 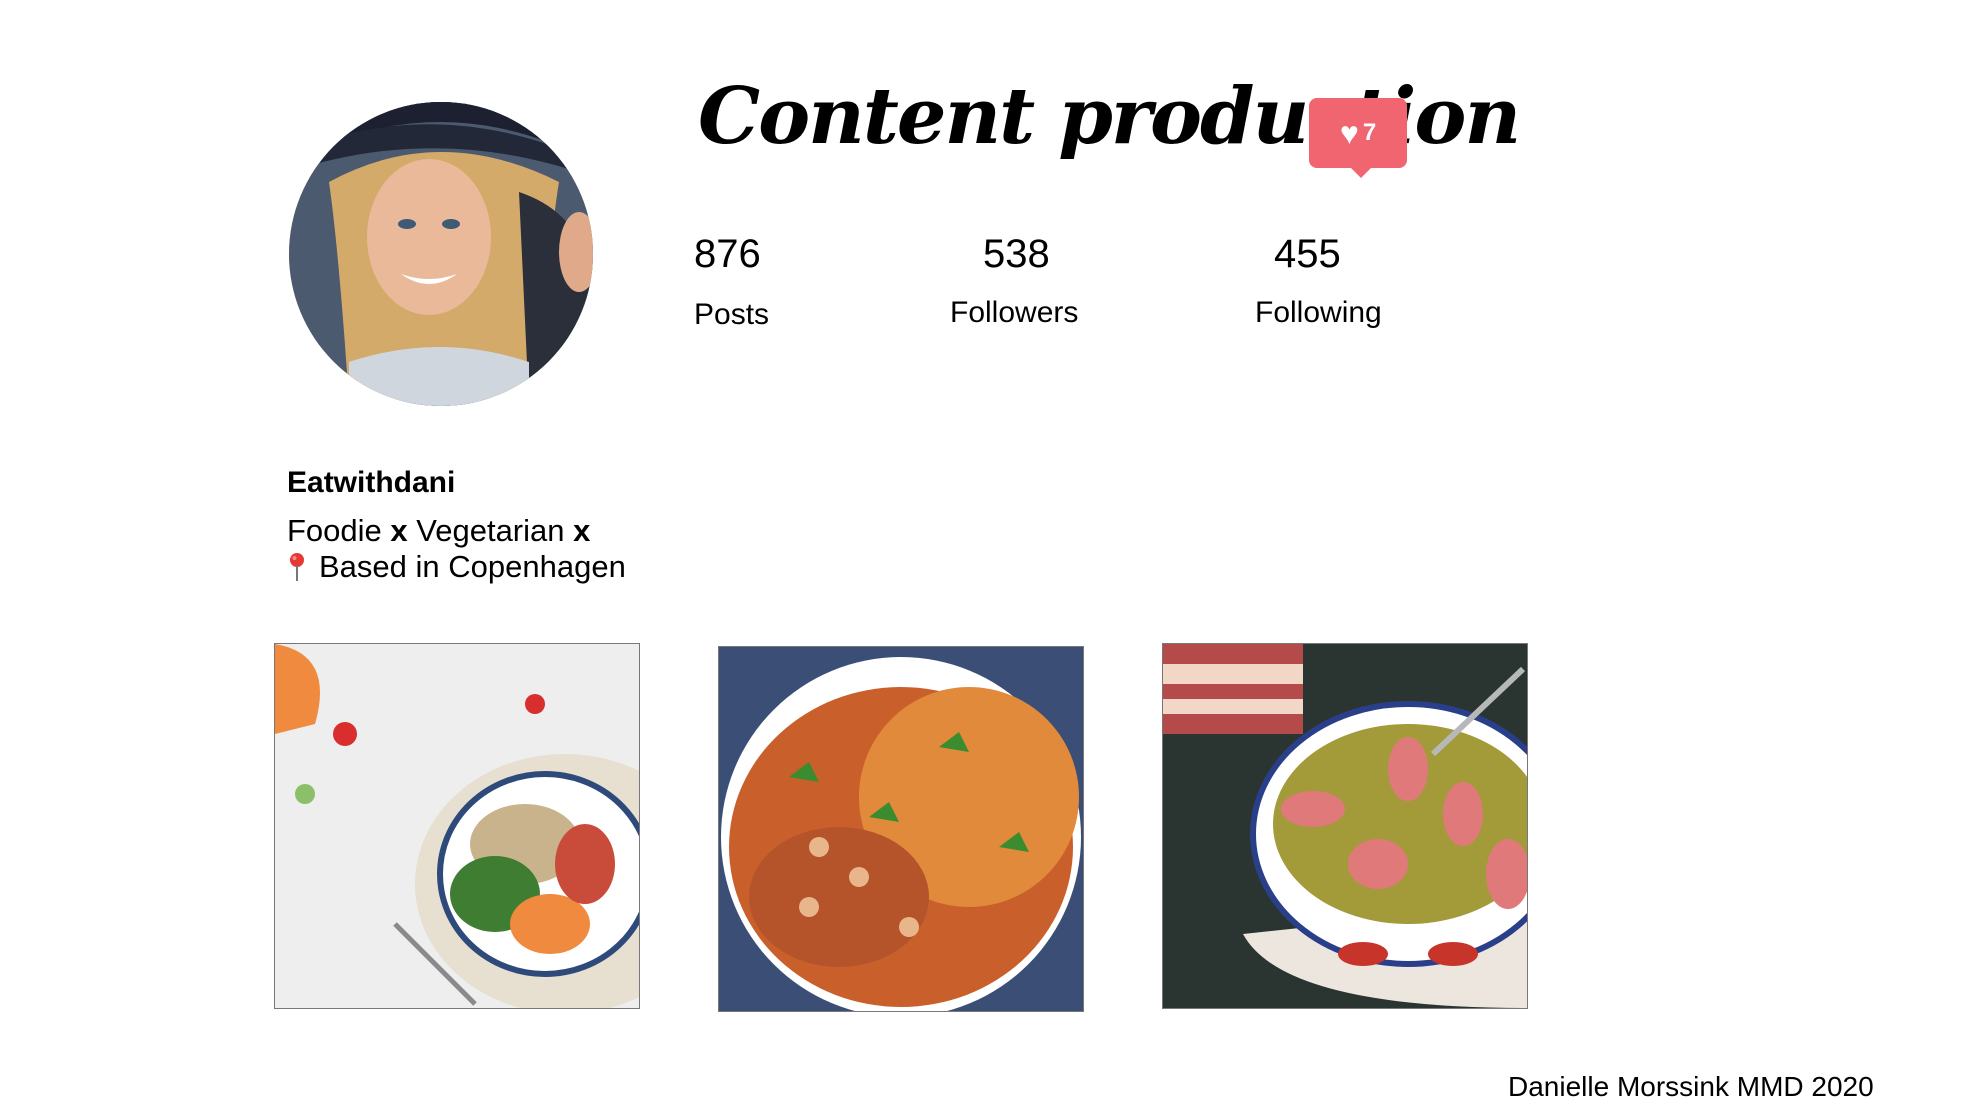 I want to click on post-thumbnail-bean-stew, so click(x=901, y=829).